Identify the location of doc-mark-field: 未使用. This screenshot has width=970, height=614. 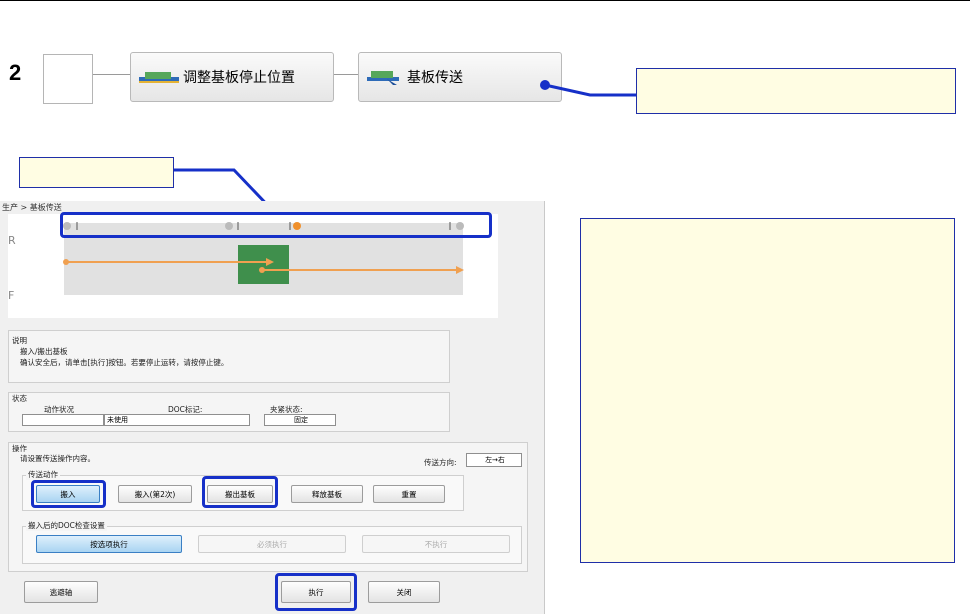
(177, 420).